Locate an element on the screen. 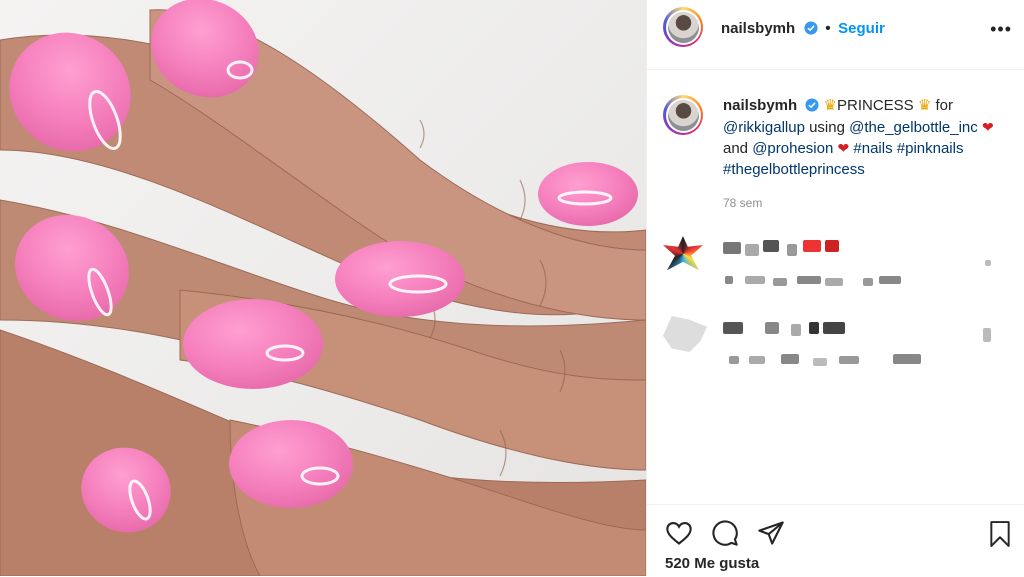 The width and height of the screenshot is (1024, 577). username-link: nailsbymh is located at coordinates (758, 28).